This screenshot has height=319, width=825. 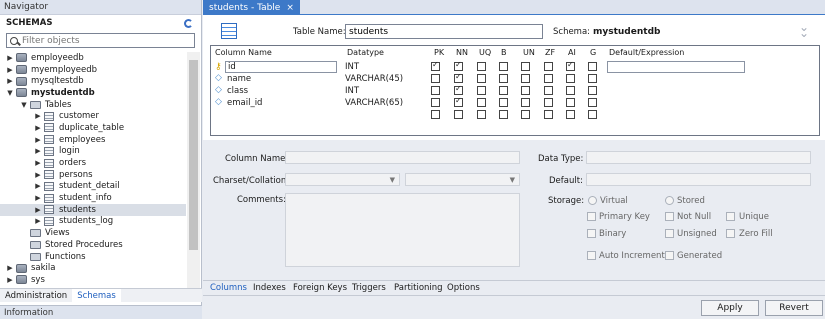 What do you see at coordinates (591, 233) in the screenshot?
I see `checkbox-binary` at bounding box center [591, 233].